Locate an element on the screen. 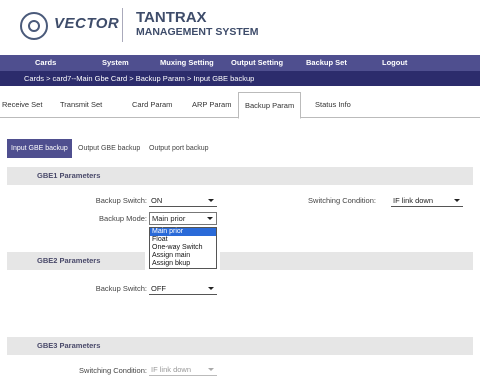  gbe1-backup-mode-select: Main prior is located at coordinates (183, 218).